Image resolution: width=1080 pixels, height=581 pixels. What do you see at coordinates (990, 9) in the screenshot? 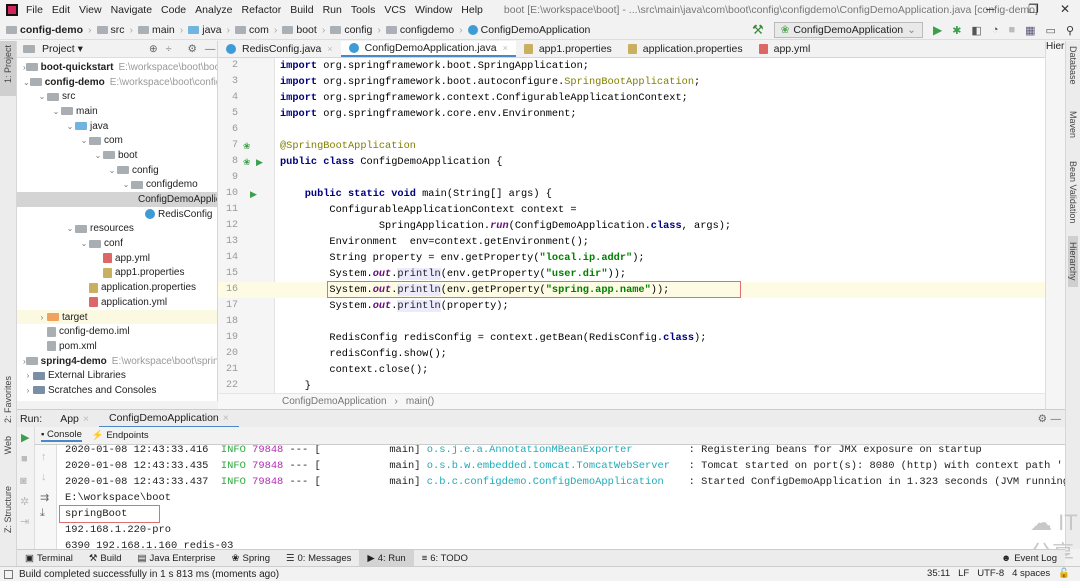
I see `minimize-button: ─` at bounding box center [990, 9].